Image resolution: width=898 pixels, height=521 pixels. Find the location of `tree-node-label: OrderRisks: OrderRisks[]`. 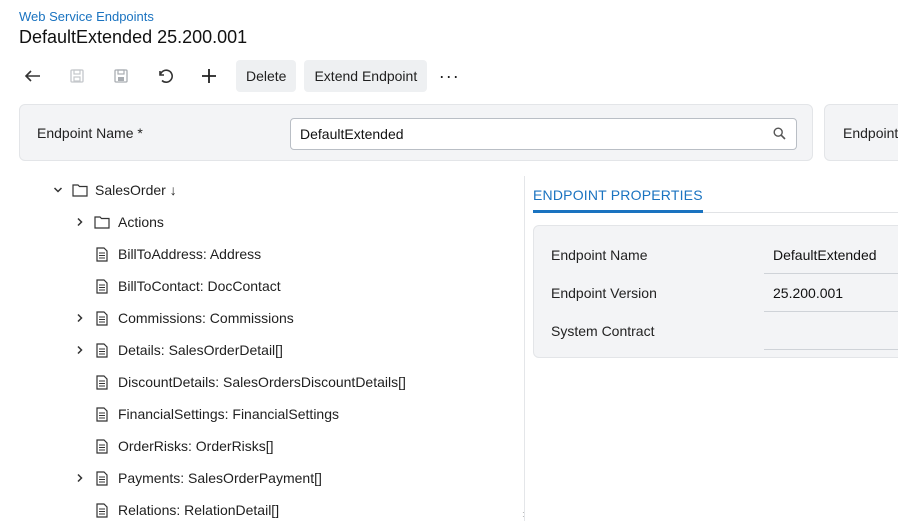

tree-node-label: OrderRisks: OrderRisks[] is located at coordinates (196, 446).